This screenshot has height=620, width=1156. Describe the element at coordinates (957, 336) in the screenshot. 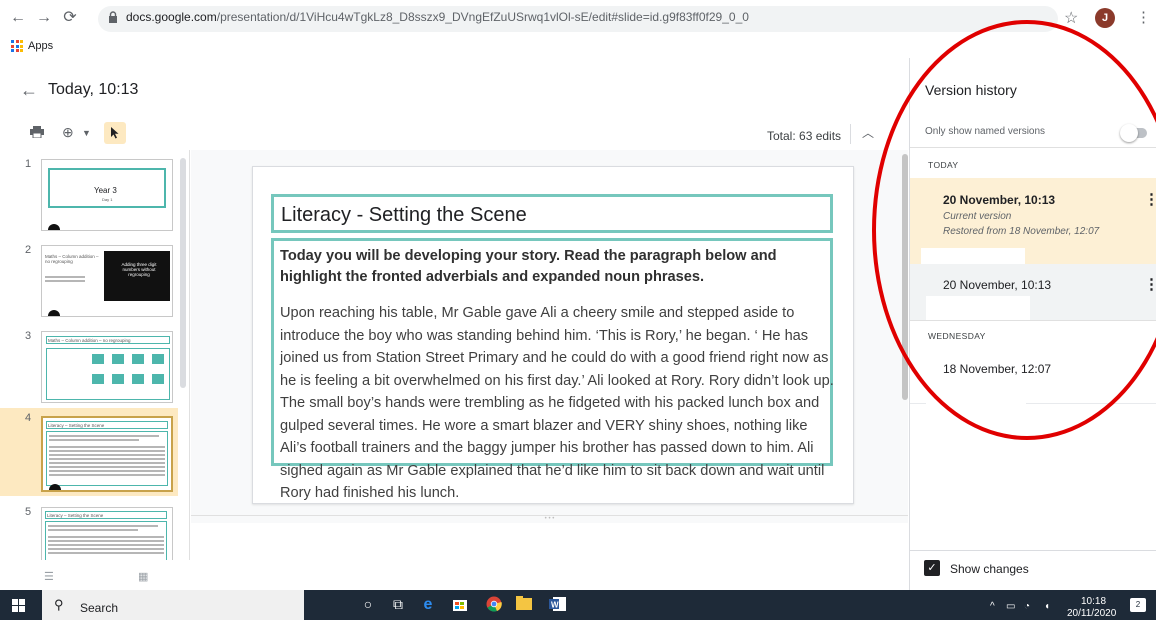

I see `section-header-wednesday: WEDNESDAY` at that location.